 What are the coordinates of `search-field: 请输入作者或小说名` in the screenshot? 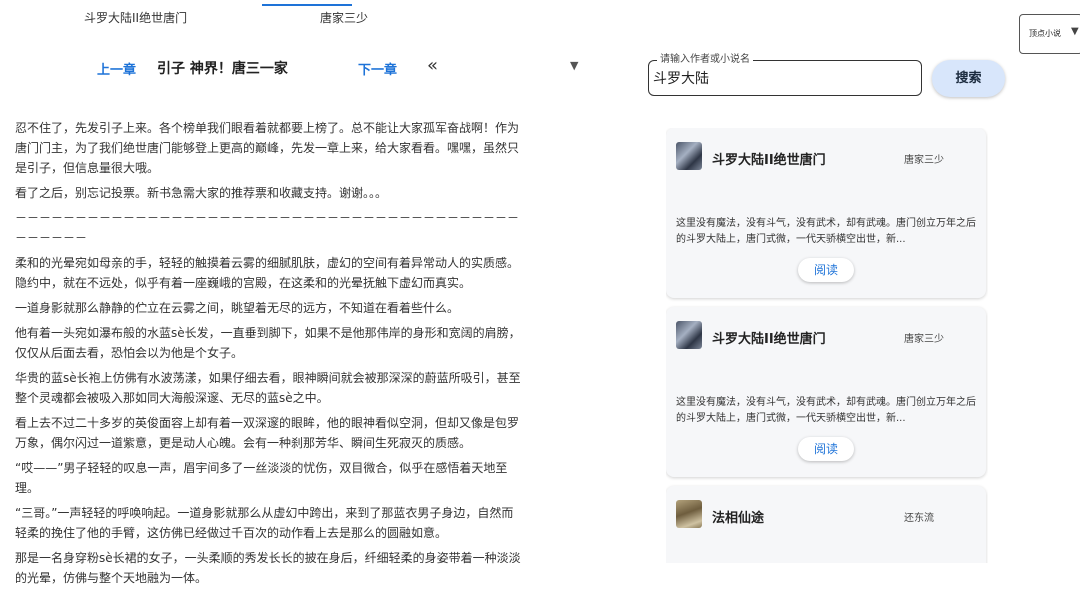 It's located at (785, 75).